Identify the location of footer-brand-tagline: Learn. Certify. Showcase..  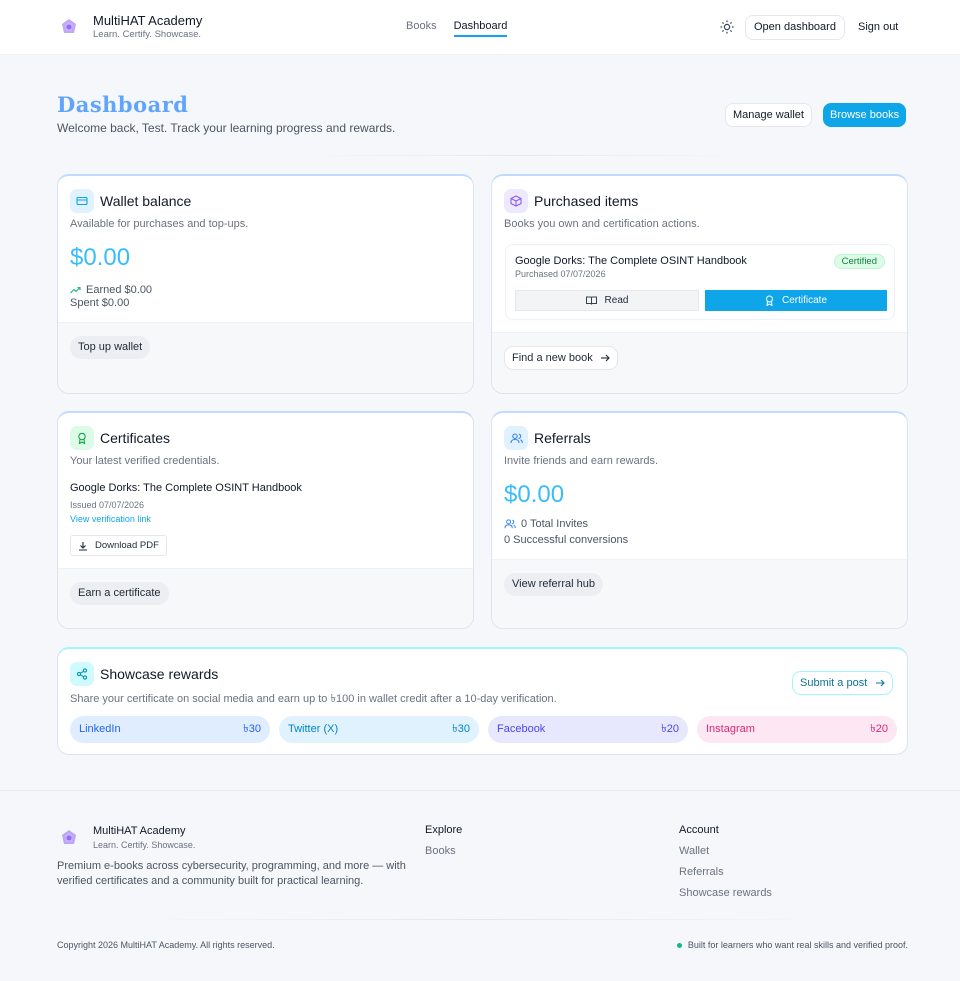
(144, 845).